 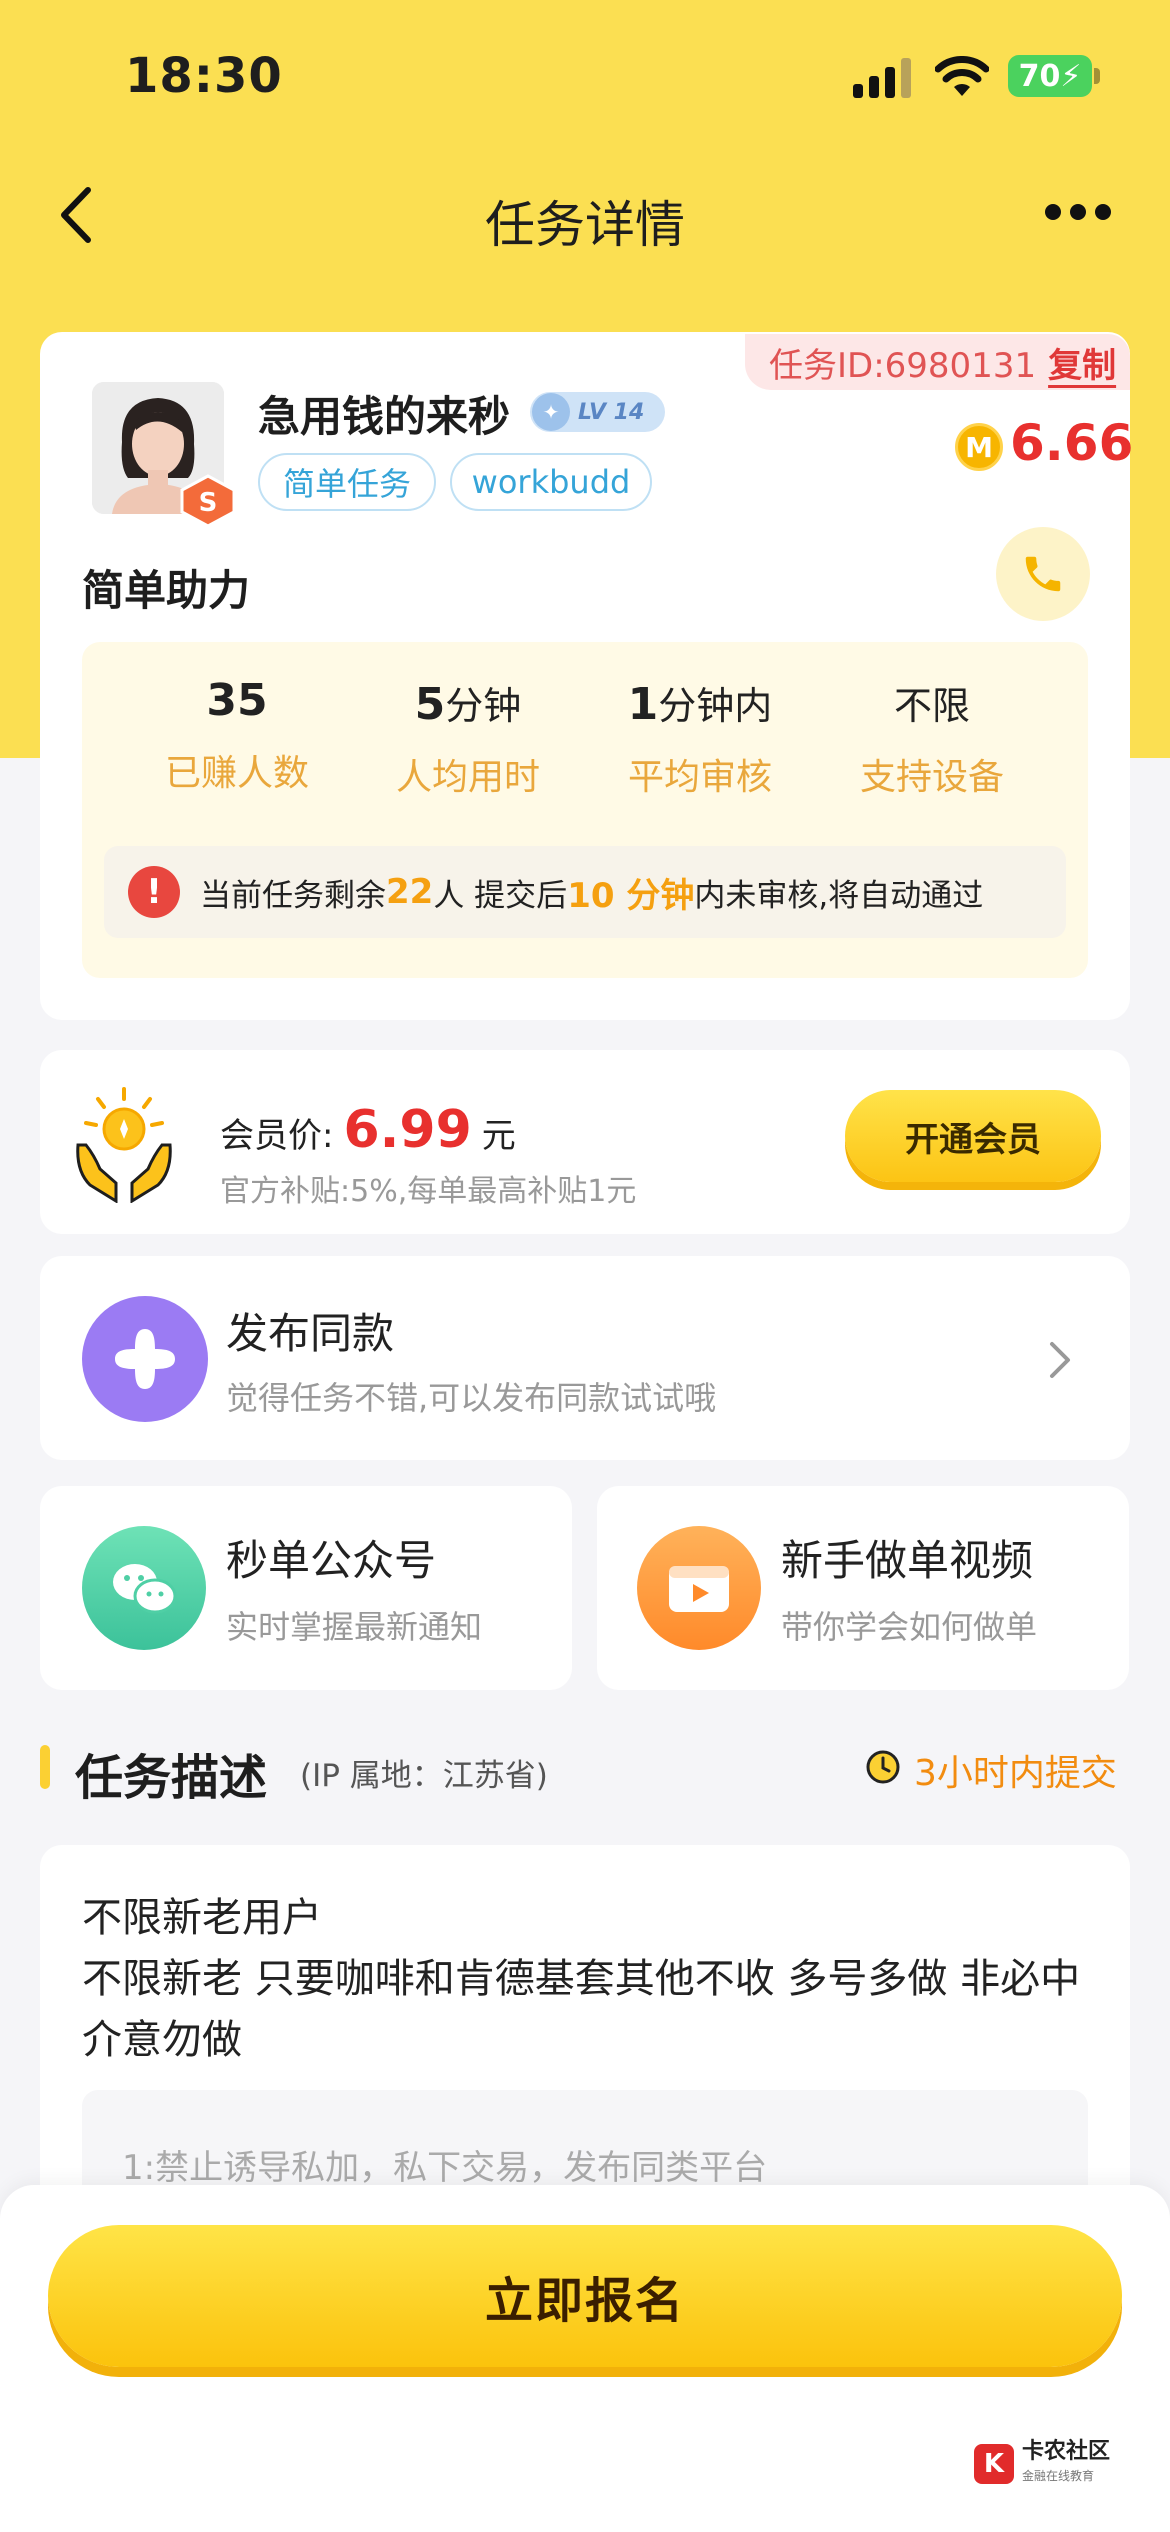 I want to click on phone-glyph-icon, so click(x=1043, y=574).